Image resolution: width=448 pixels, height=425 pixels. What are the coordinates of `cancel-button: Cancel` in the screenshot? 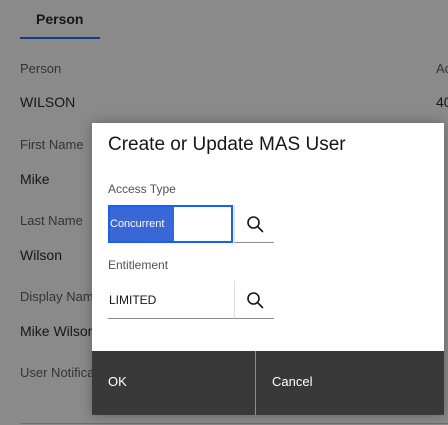 It's located at (350, 383).